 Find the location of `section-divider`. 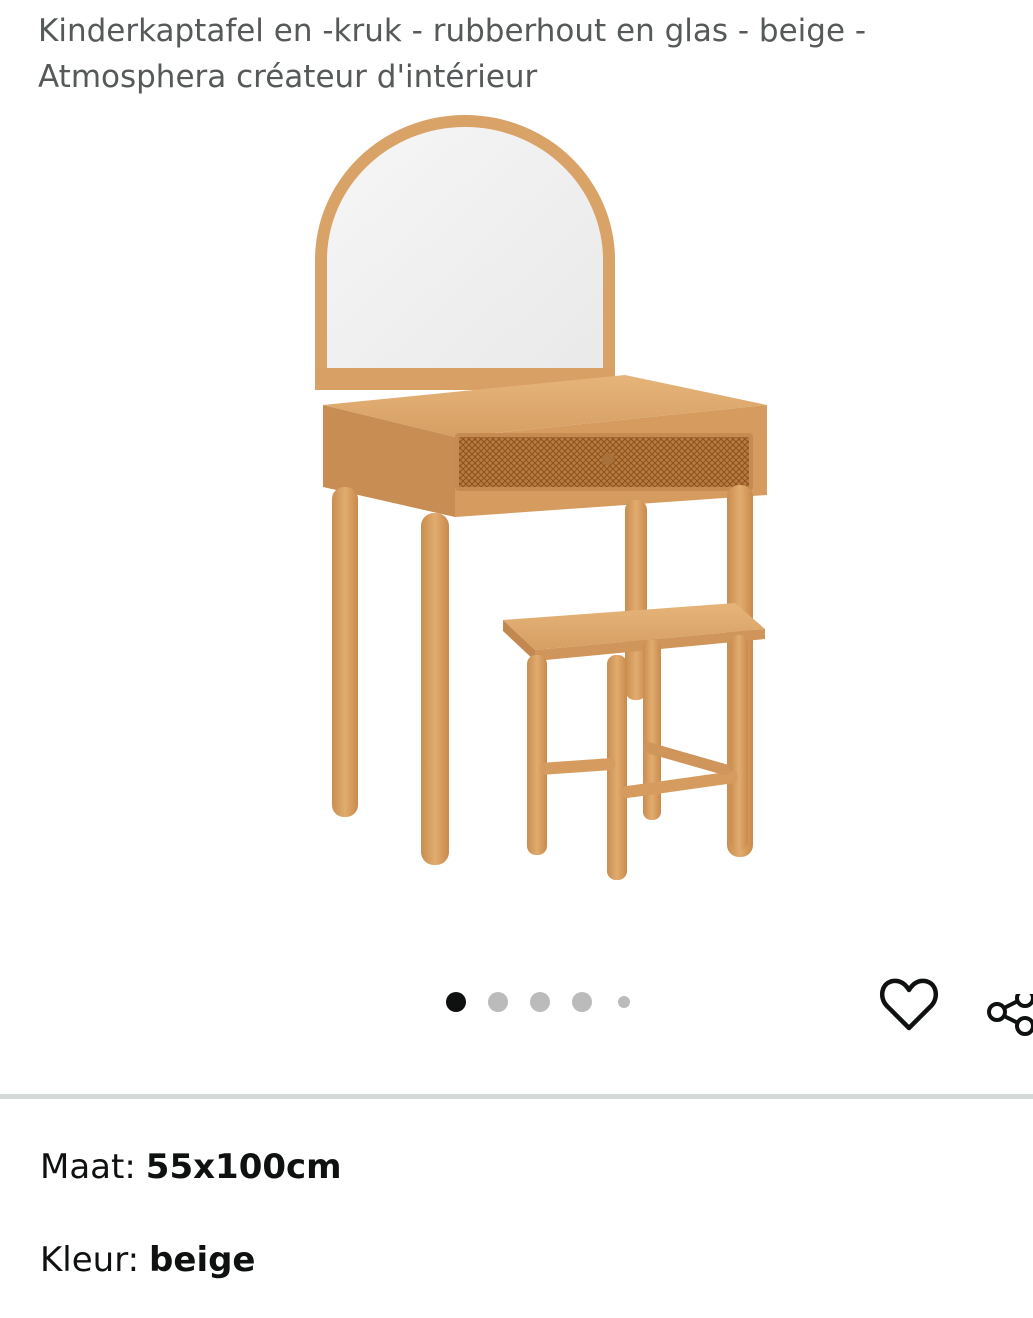

section-divider is located at coordinates (516, 1096).